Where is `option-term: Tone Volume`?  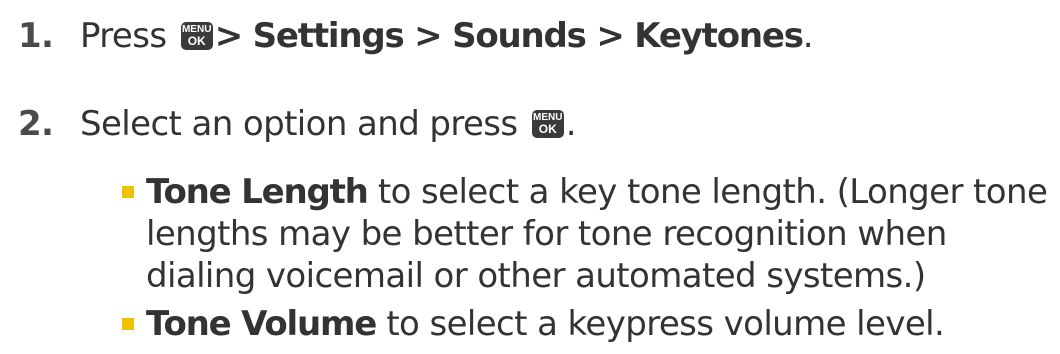 option-term: Tone Volume is located at coordinates (261, 324).